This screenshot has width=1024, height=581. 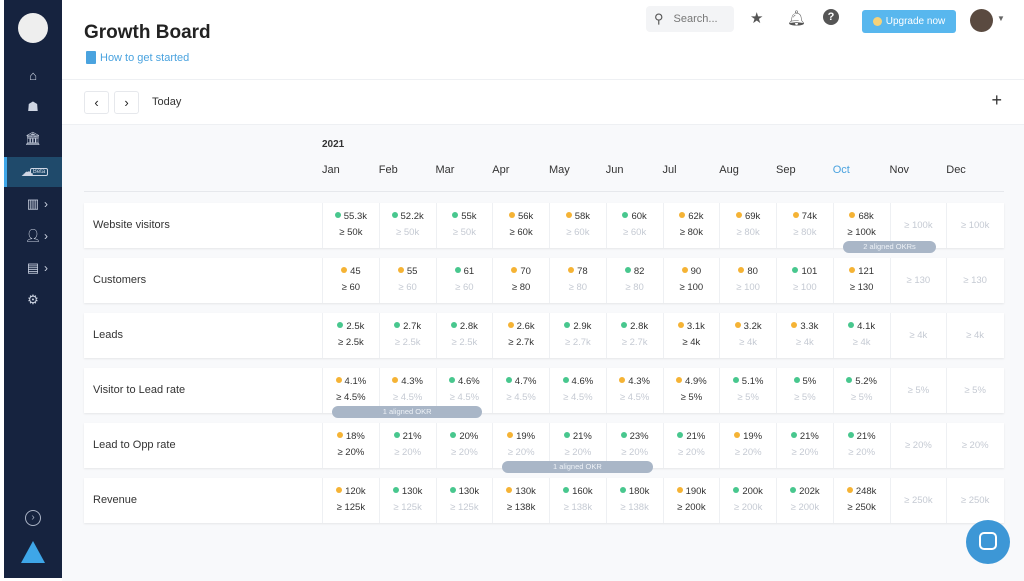 What do you see at coordinates (577, 390) in the screenshot?
I see `metric-cell: 4.6% ≥ 4.5%` at bounding box center [577, 390].